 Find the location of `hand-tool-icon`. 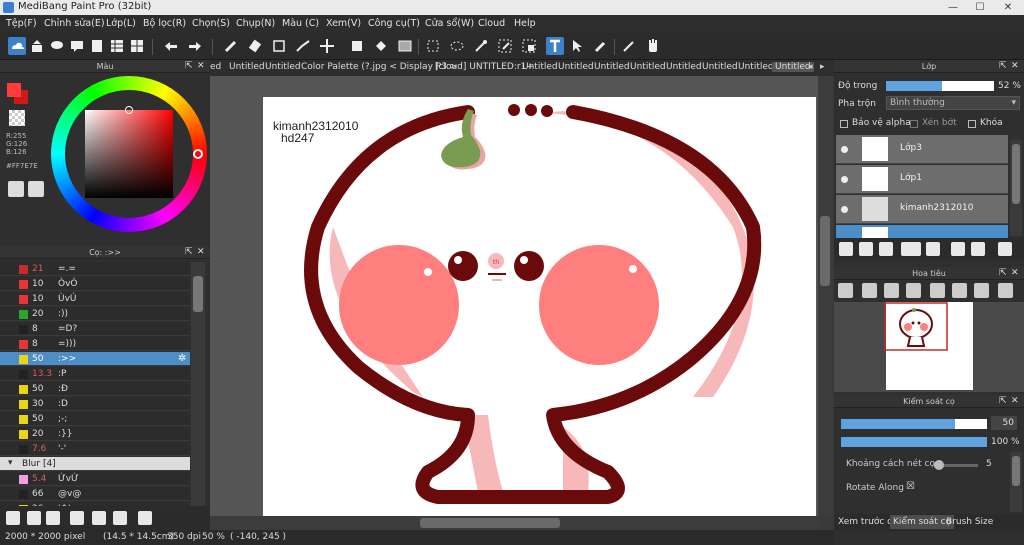

hand-tool-icon is located at coordinates (653, 46).